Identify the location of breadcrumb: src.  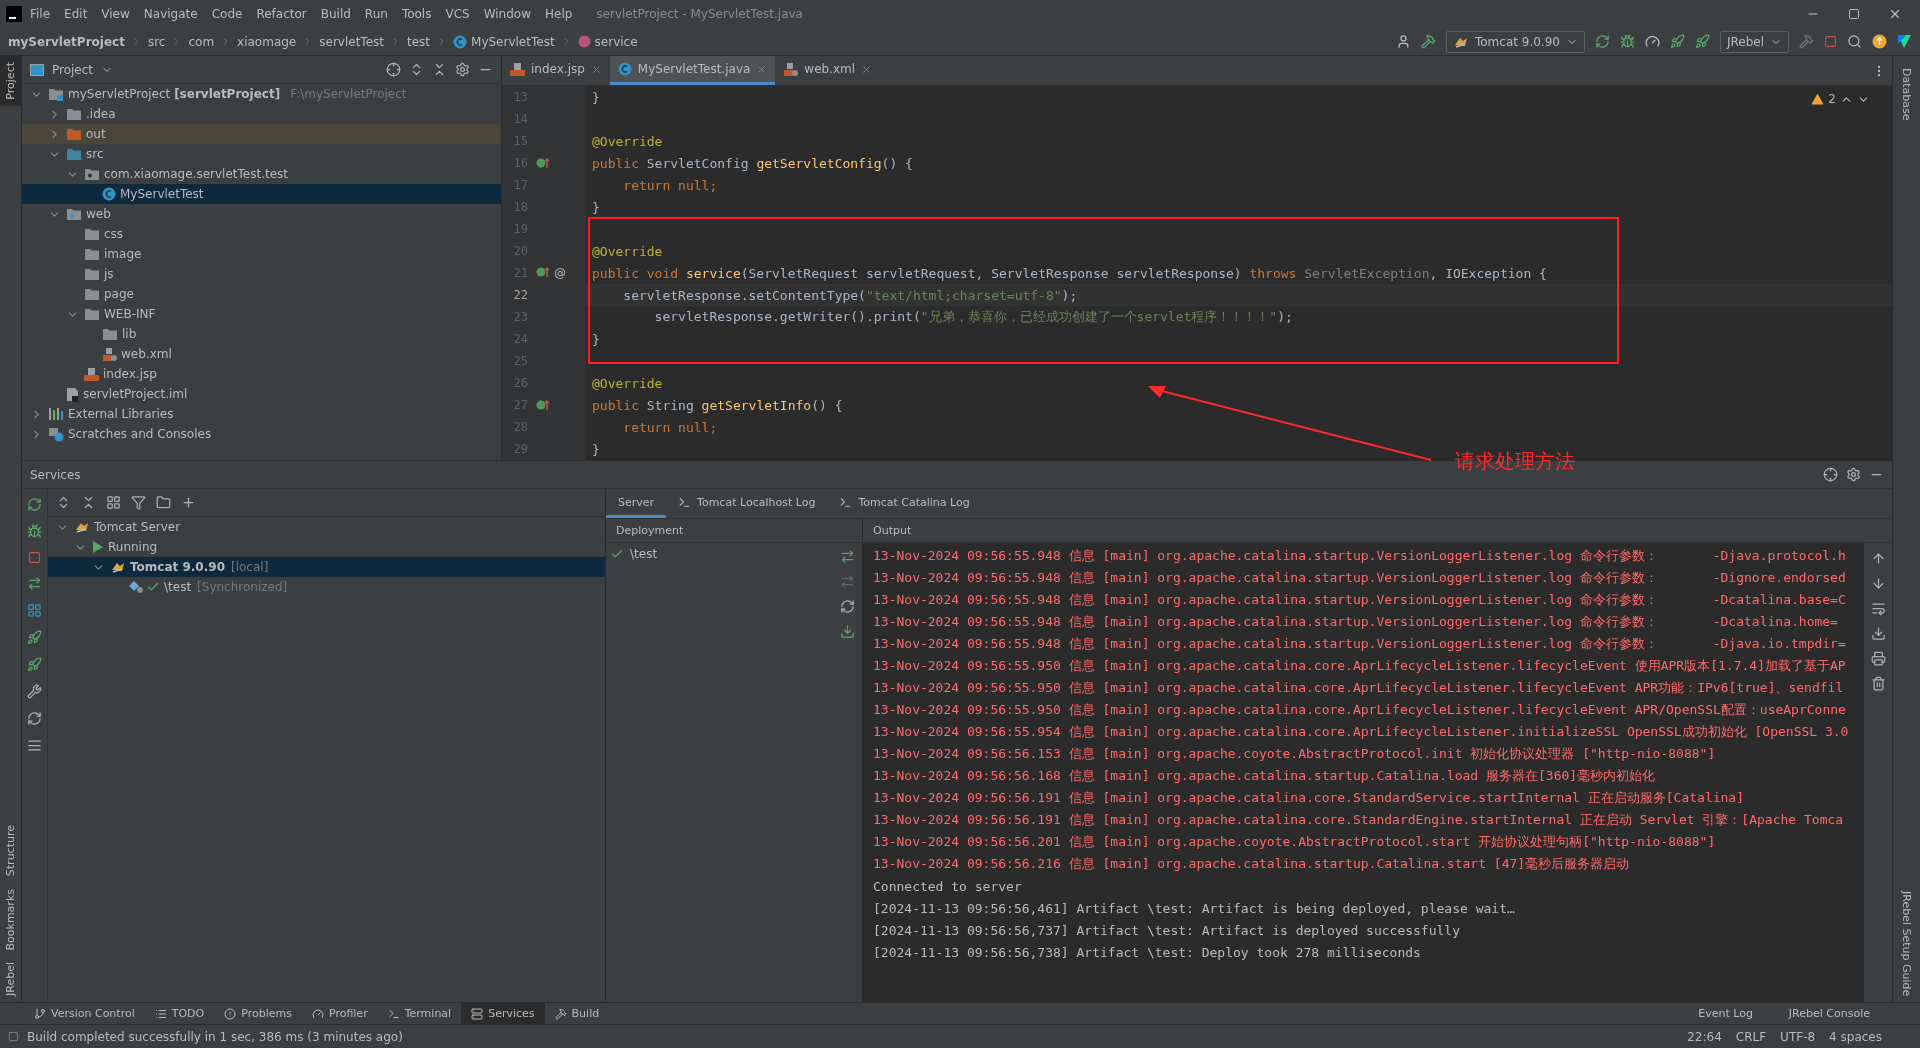
(156, 41).